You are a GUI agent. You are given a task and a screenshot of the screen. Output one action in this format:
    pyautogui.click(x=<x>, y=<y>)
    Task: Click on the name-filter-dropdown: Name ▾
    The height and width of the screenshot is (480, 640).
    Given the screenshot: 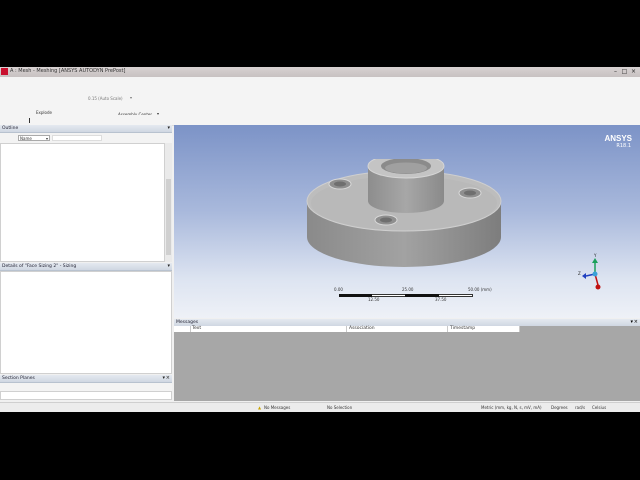 What is the action you would take?
    pyautogui.click(x=34, y=138)
    